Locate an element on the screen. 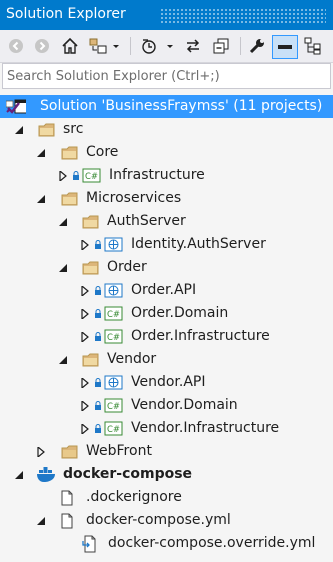 This screenshot has width=333, height=562. tree-item-label: Vendor is located at coordinates (132, 359).